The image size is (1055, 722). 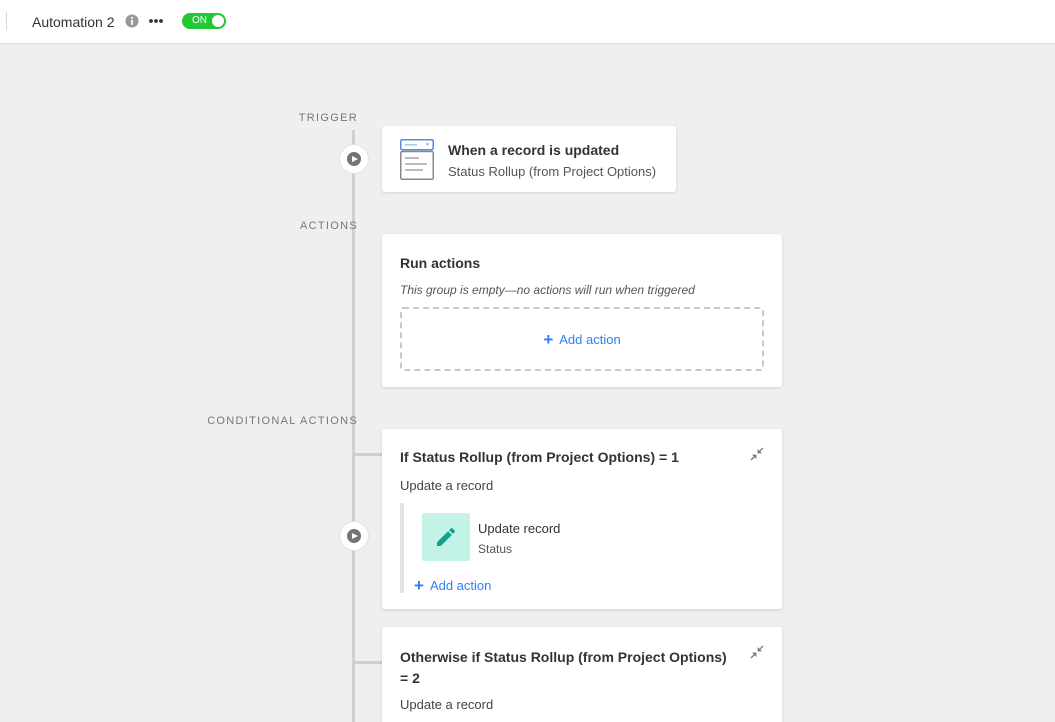 I want to click on test-trigger-button, so click(x=354, y=159).